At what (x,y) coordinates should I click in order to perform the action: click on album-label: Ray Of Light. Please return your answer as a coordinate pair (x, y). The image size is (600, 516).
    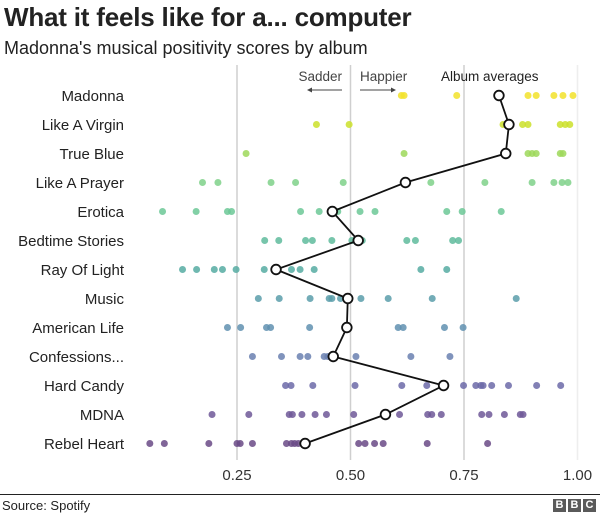
    Looking at the image, I should click on (83, 270).